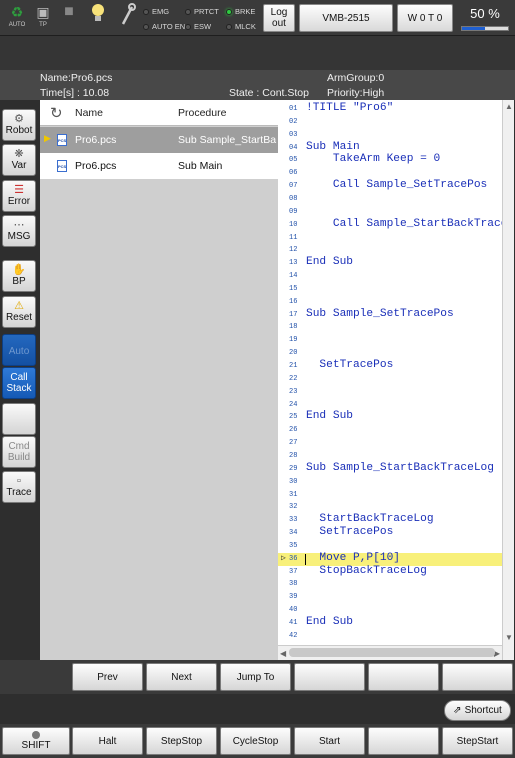 The image size is (515, 758). What do you see at coordinates (19, 312) in the screenshot?
I see `sidebar-item-reset: ⚠ Reset` at bounding box center [19, 312].